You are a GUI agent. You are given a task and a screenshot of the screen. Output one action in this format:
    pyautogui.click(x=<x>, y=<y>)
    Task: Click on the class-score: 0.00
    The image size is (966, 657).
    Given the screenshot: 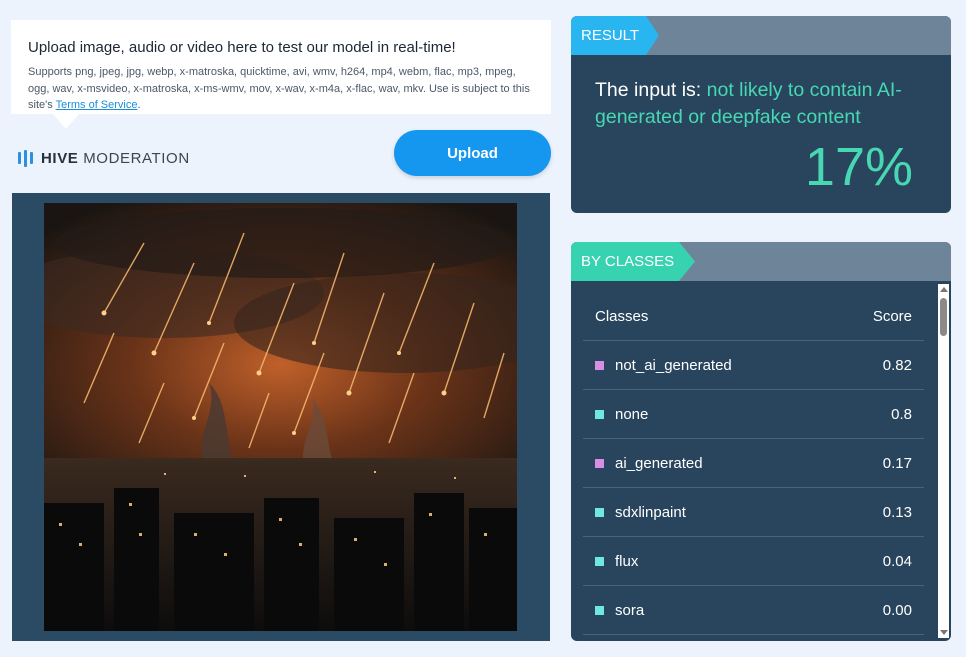 What is the action you would take?
    pyautogui.click(x=897, y=610)
    